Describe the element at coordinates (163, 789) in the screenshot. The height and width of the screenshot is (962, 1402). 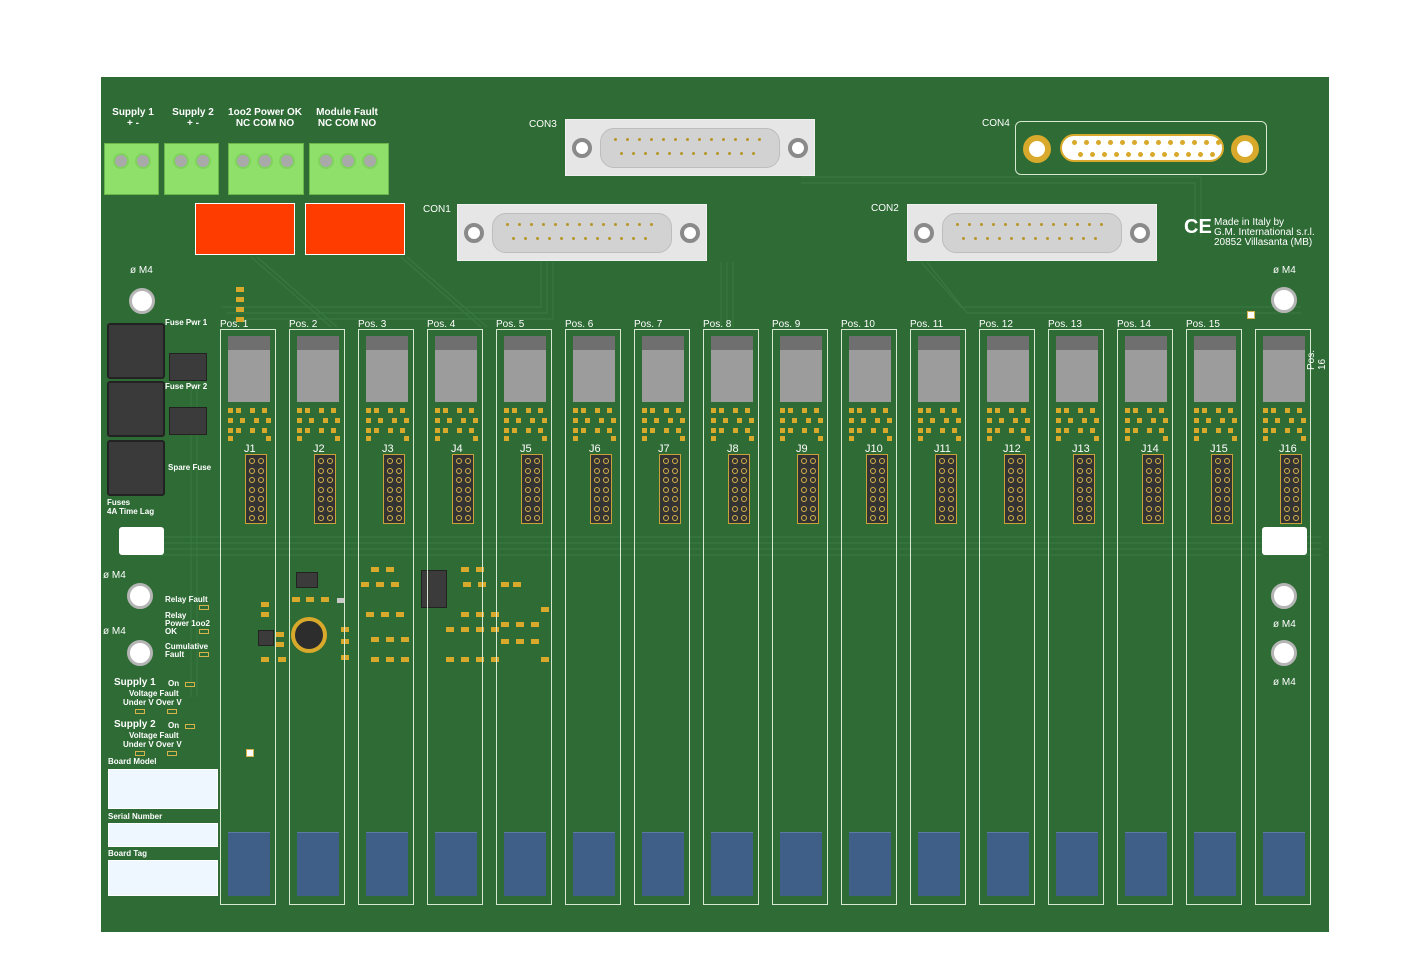
I see `board-model-field` at that location.